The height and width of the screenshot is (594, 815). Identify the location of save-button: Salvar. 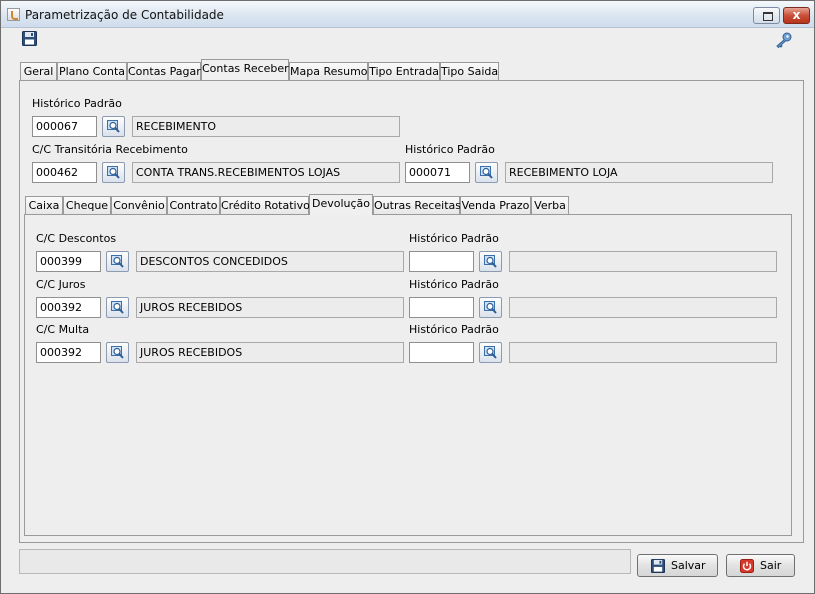
(677, 565).